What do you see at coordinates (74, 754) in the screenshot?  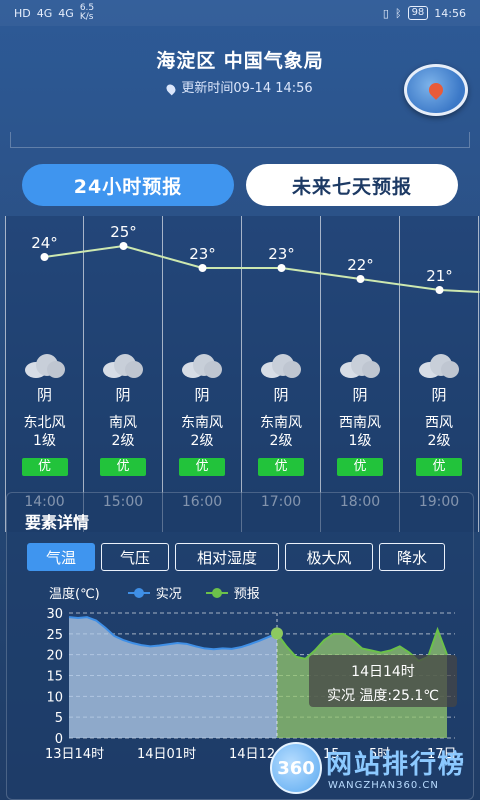 I see `x-tick-label: 13日14时` at bounding box center [74, 754].